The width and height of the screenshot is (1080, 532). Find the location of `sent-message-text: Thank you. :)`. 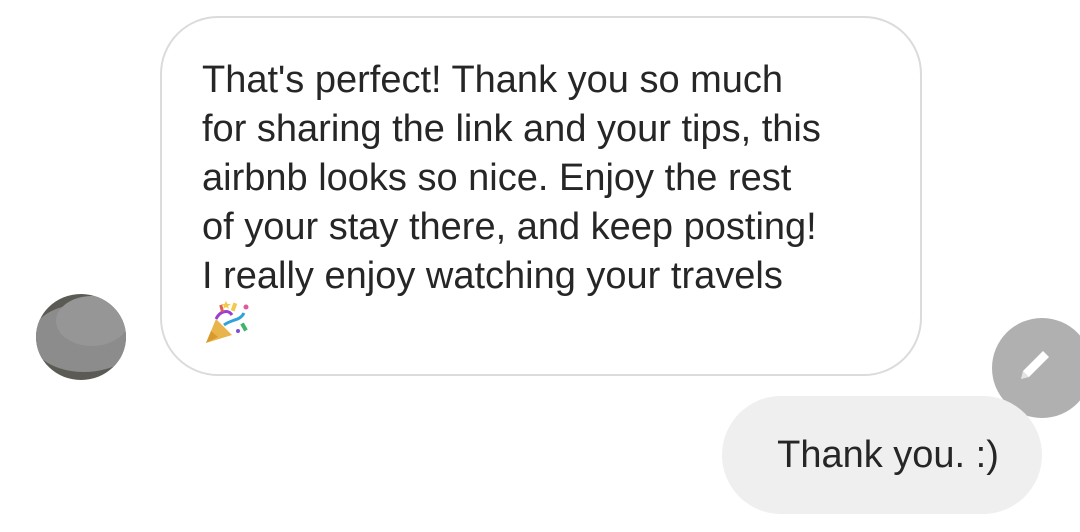

sent-message-text: Thank you. :) is located at coordinates (888, 454).